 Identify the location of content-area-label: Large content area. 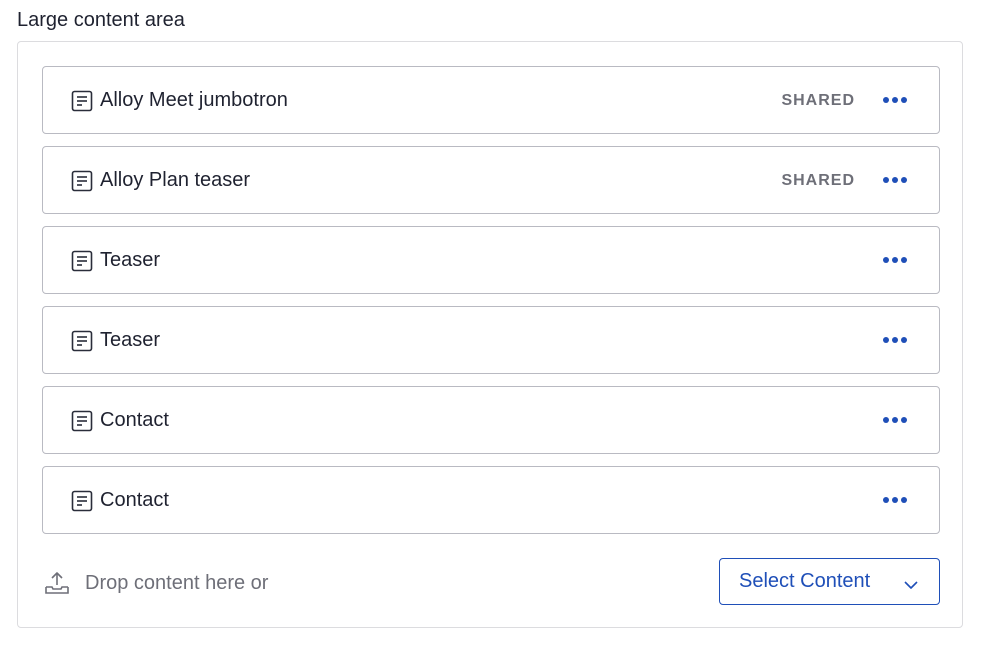
(101, 20).